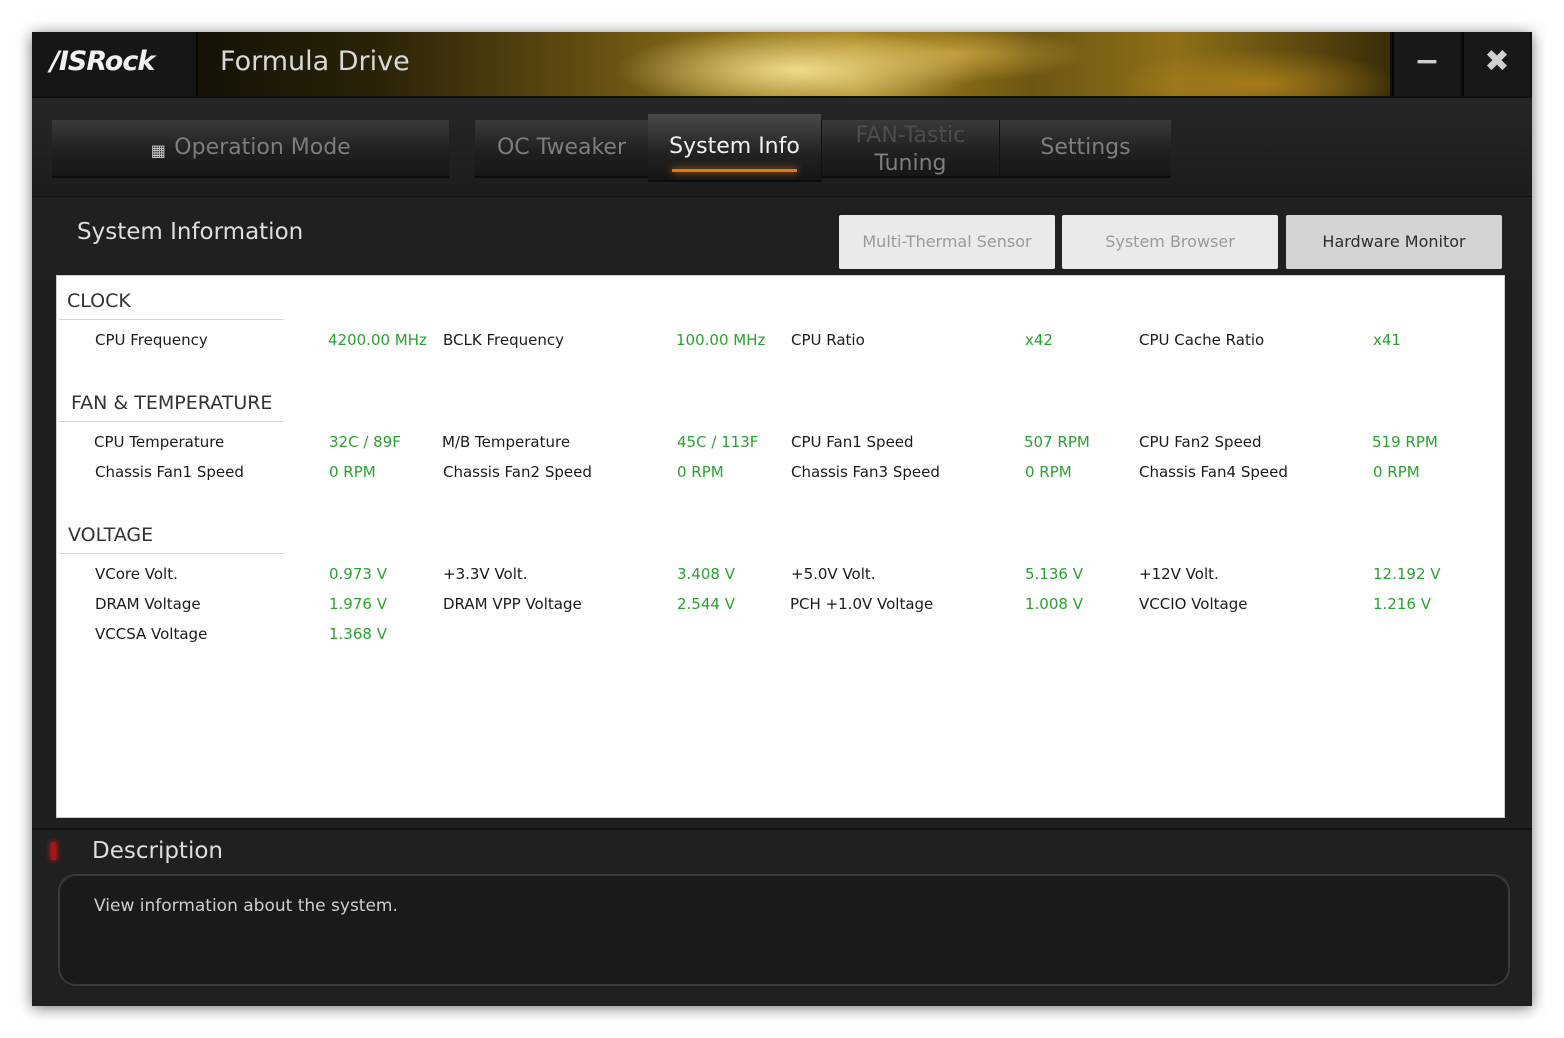 The width and height of the screenshot is (1564, 1038). I want to click on info-label: +3.3V Volt., so click(485, 574).